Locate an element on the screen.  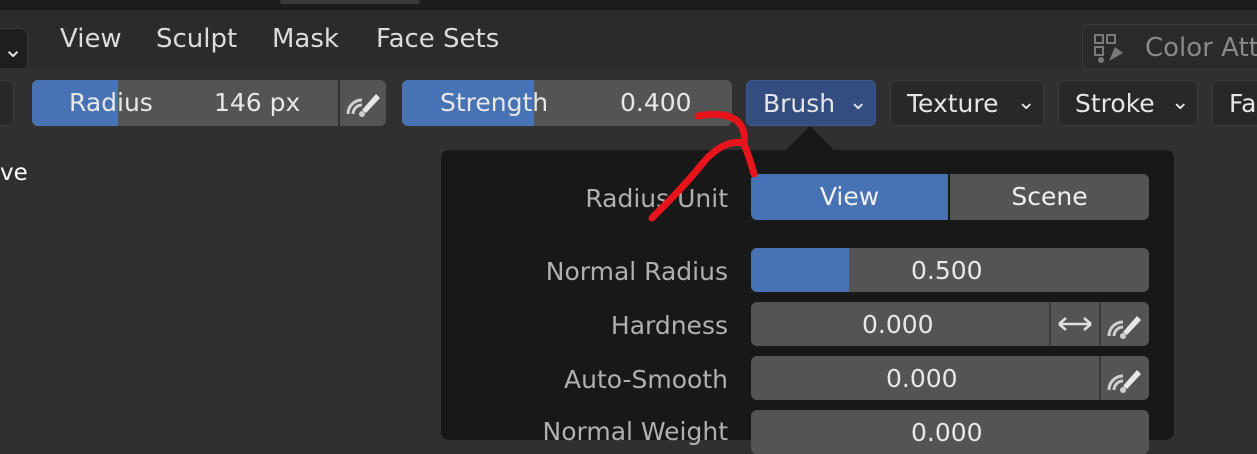
texture-dropdown: Texture ⌄ is located at coordinates (967, 103).